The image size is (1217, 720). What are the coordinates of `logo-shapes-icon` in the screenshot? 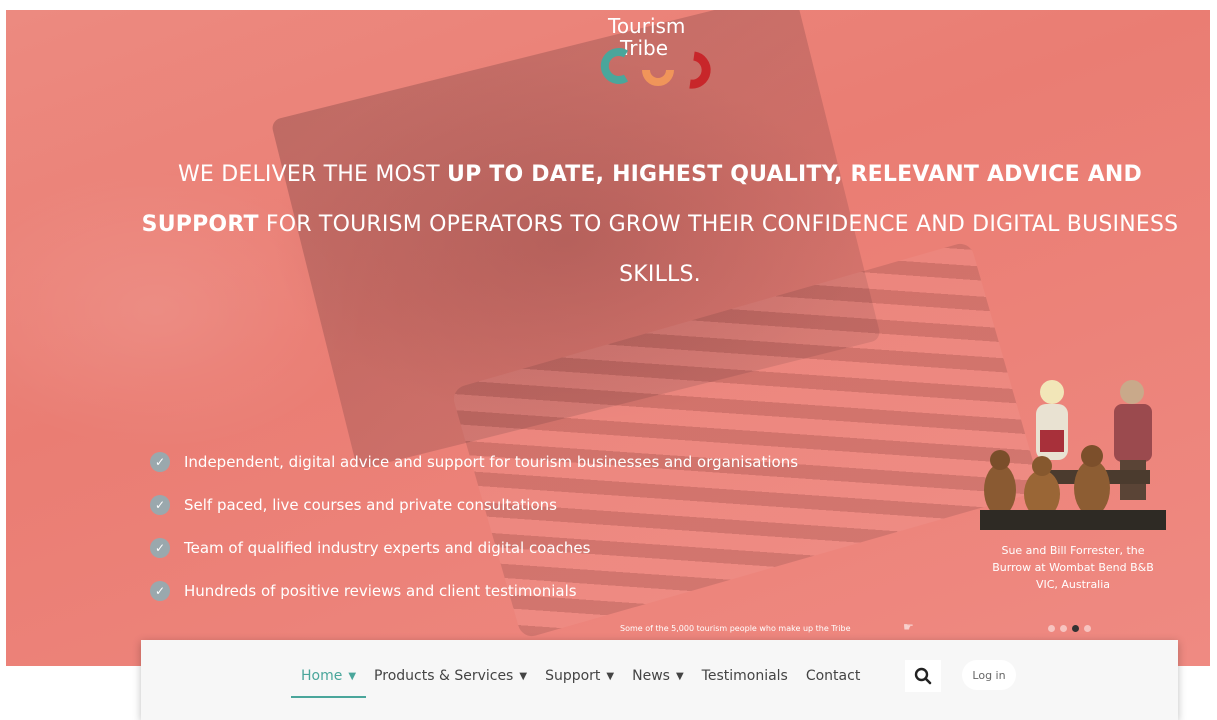 It's located at (655, 68).